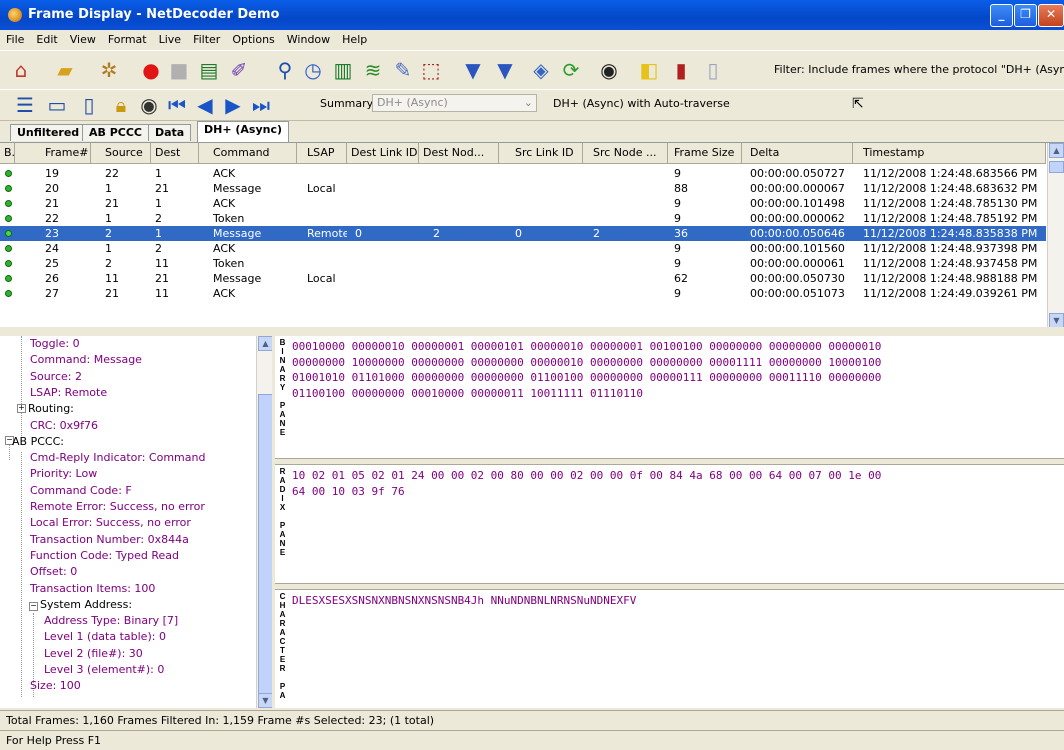 This screenshot has width=1064, height=750. I want to click on tree-node: Cmd-Reply Indicator: Command, so click(117, 457).